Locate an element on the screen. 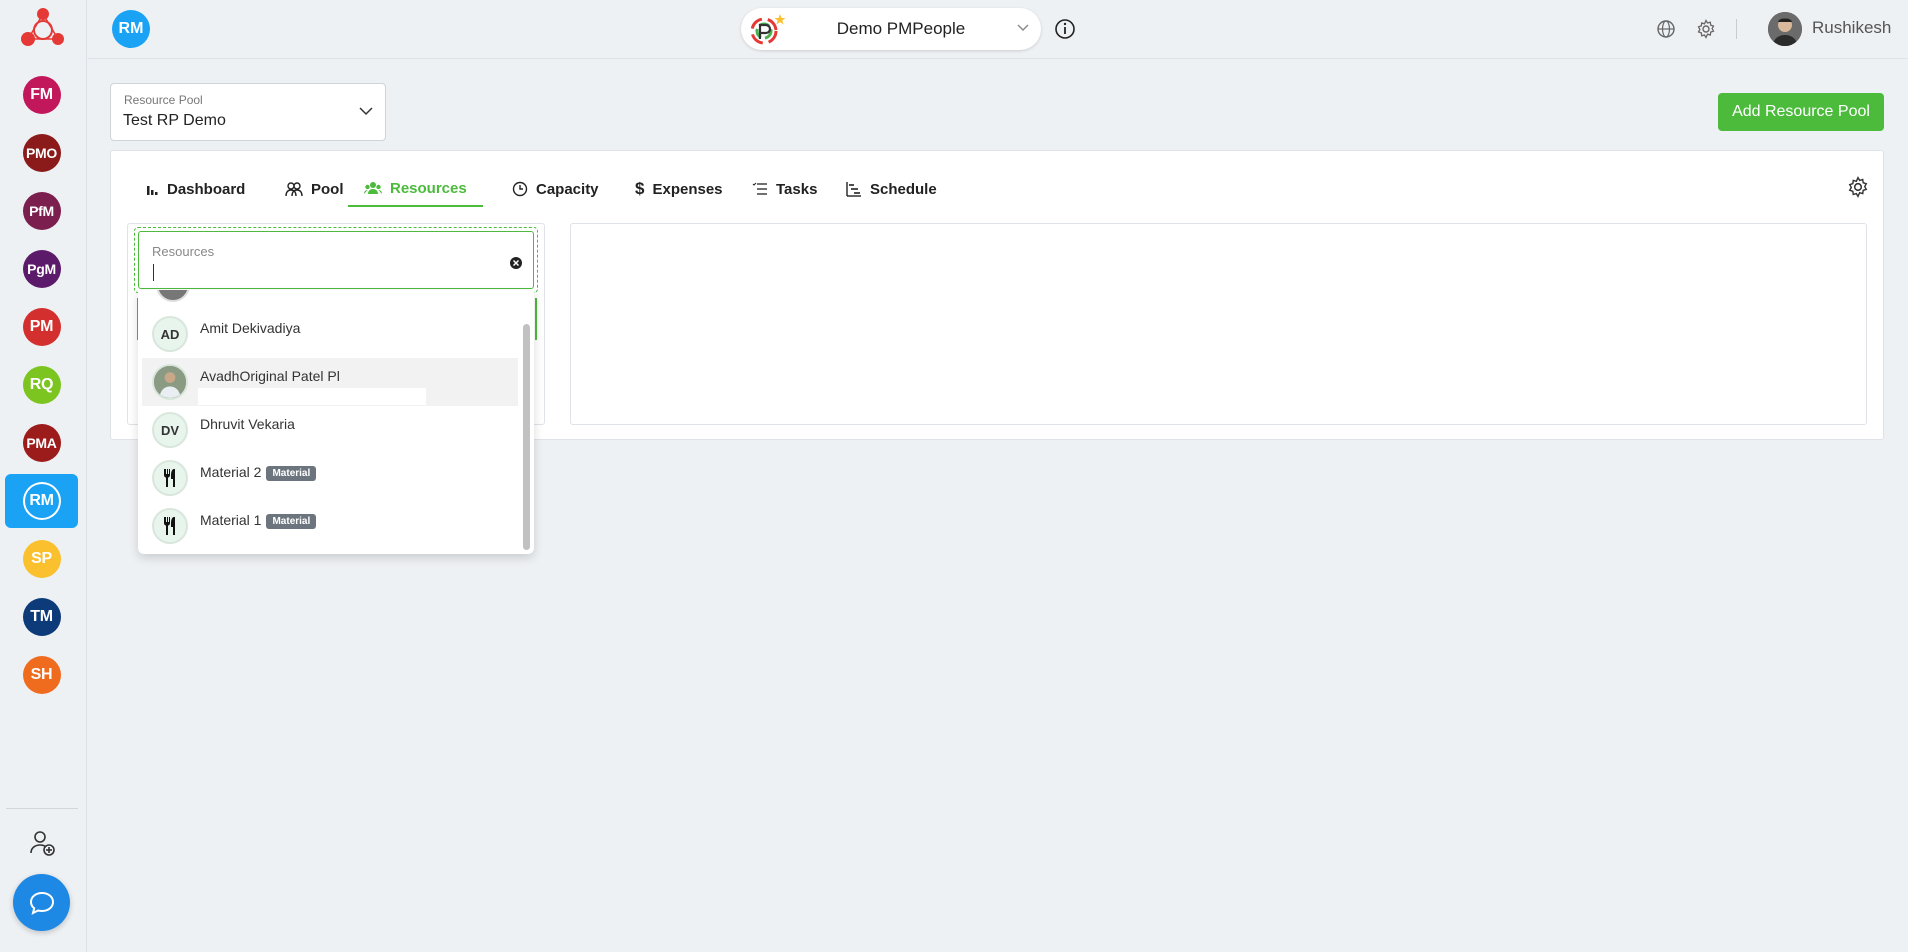 This screenshot has width=1908, height=952. sidebar-item-pm: PM is located at coordinates (41, 327).